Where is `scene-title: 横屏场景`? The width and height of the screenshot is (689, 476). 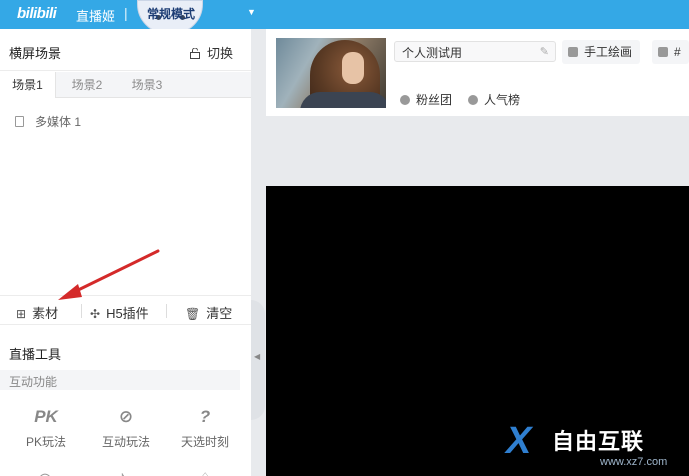 scene-title: 横屏场景 is located at coordinates (35, 53).